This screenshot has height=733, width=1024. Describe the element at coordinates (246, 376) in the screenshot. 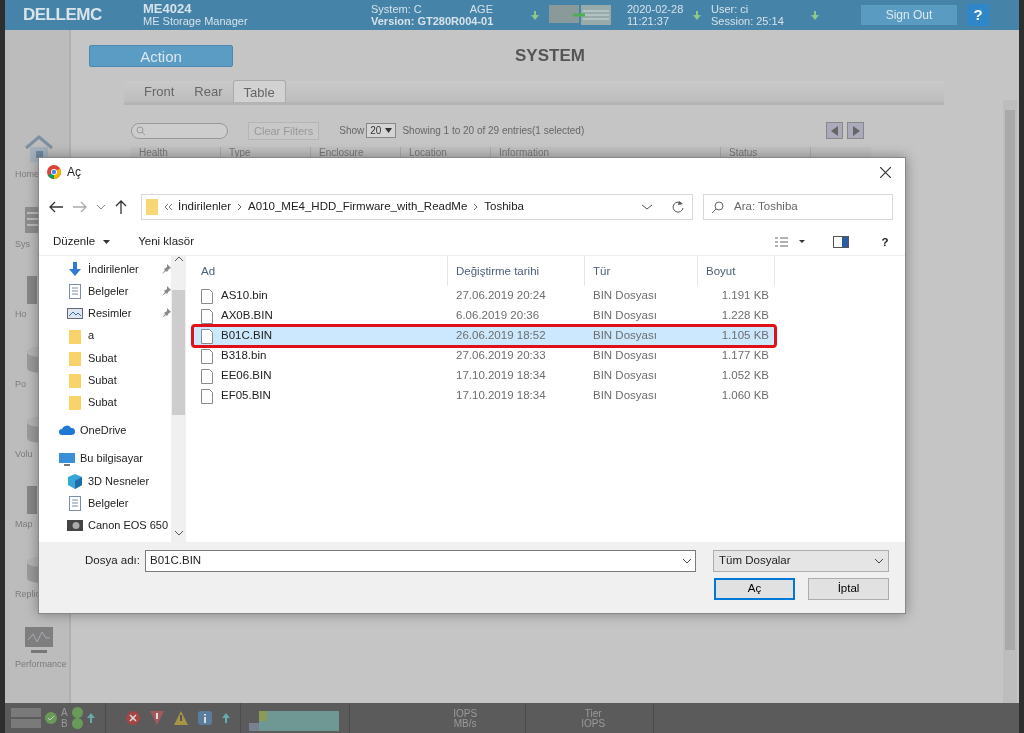

I see `file-name: EE06.BIN` at that location.